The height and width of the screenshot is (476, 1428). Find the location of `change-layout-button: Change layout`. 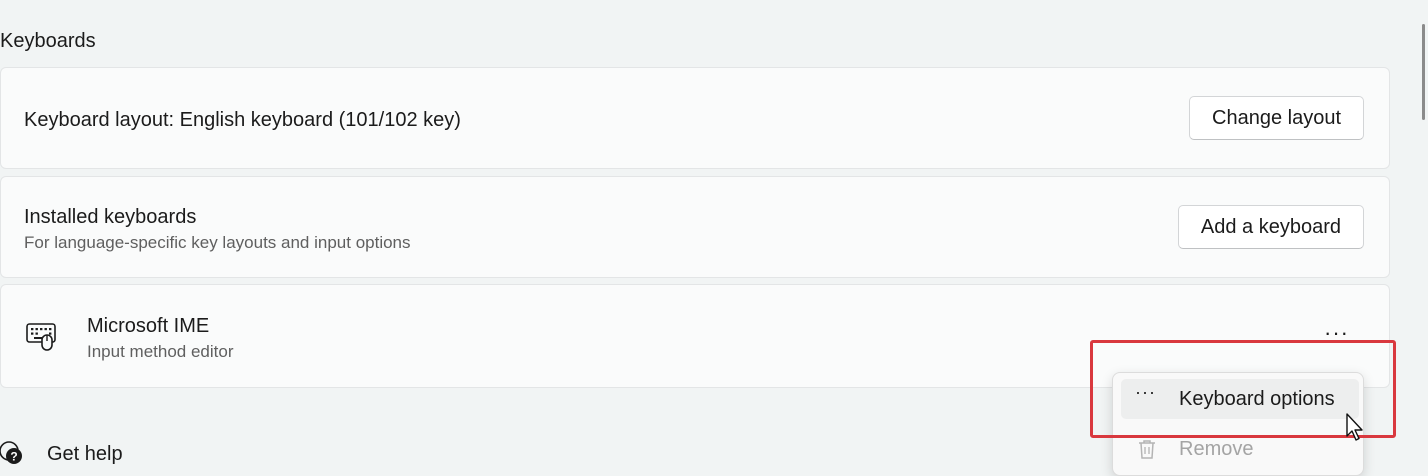

change-layout-button: Change layout is located at coordinates (1276, 118).